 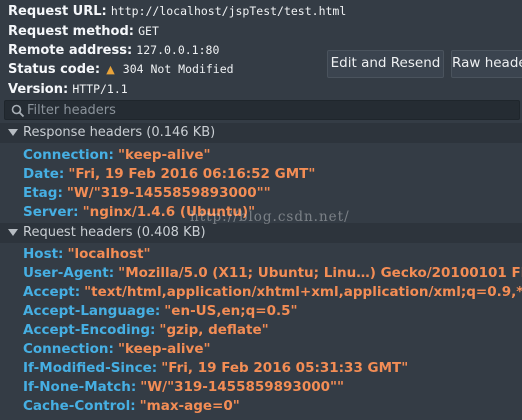 I want to click on request-headers-title: Request headers (0.408 KB), so click(x=114, y=232).